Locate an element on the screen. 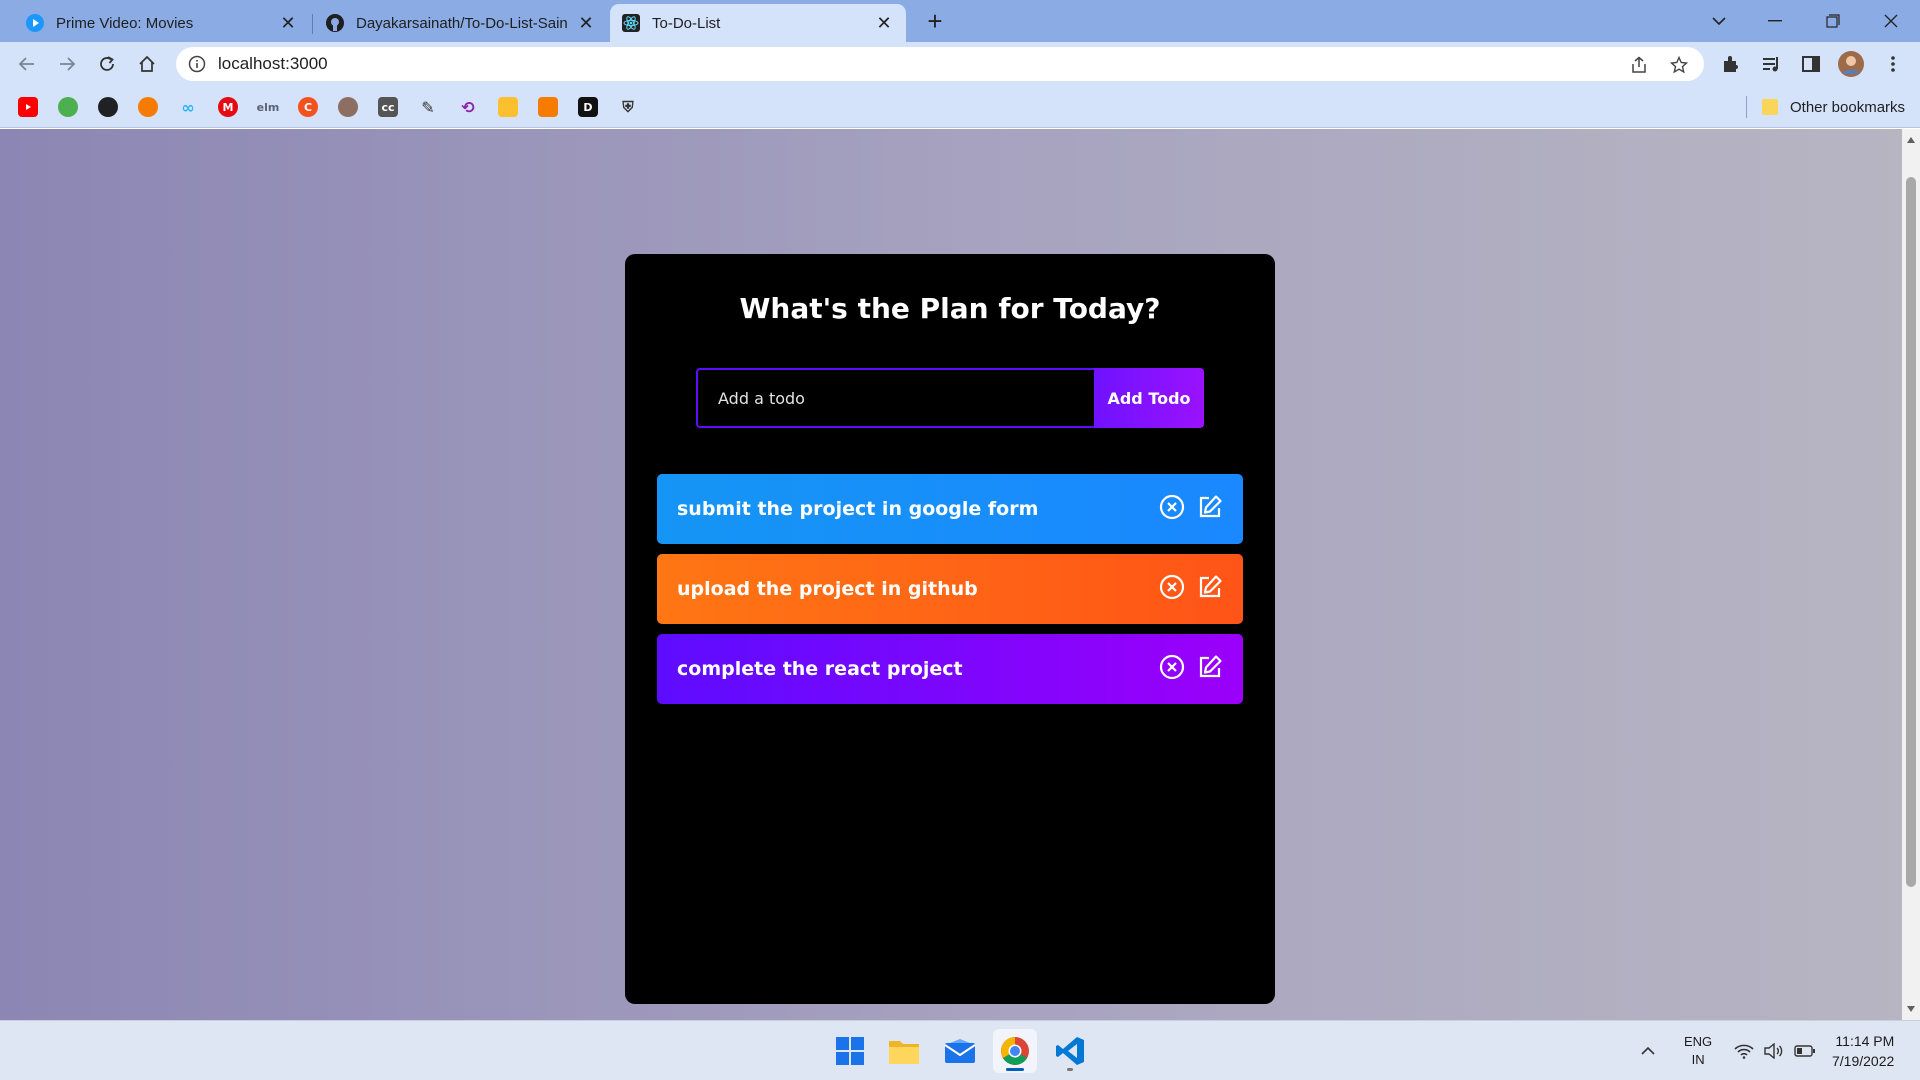 The image size is (1920, 1080). sun-icon is located at coordinates (148, 107).